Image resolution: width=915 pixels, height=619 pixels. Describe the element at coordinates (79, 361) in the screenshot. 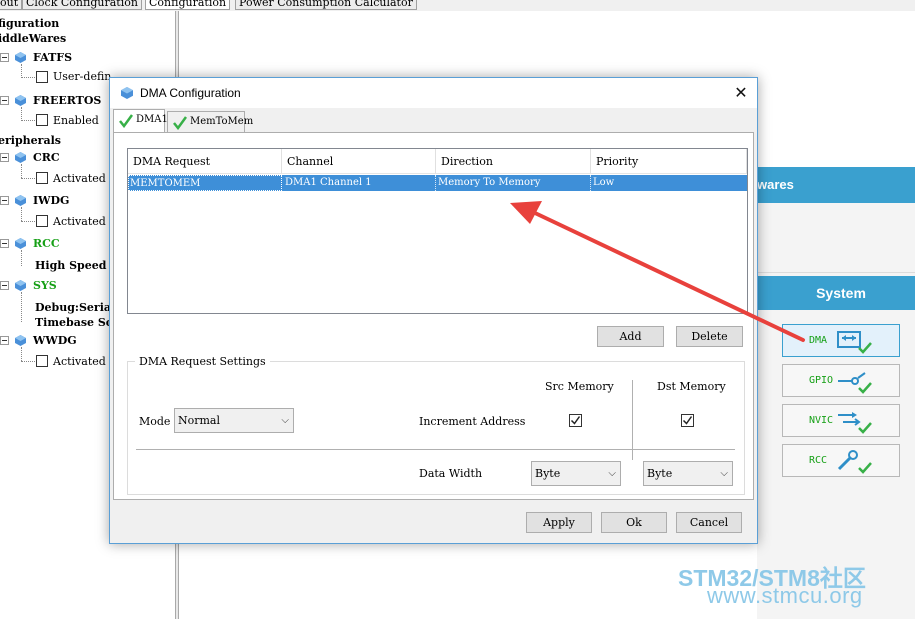

I see `tree-wwdg-activated: Activated` at that location.